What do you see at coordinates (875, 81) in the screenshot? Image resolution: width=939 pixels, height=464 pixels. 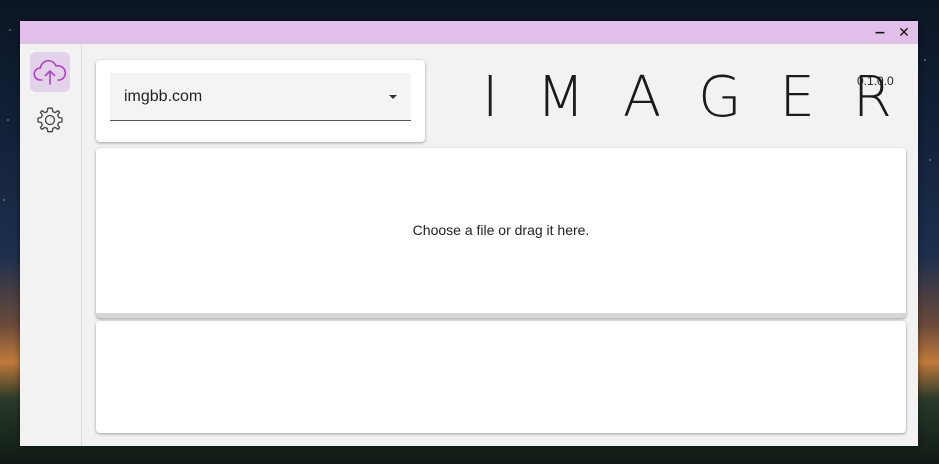 I see `app-version: 0.1.0.0` at bounding box center [875, 81].